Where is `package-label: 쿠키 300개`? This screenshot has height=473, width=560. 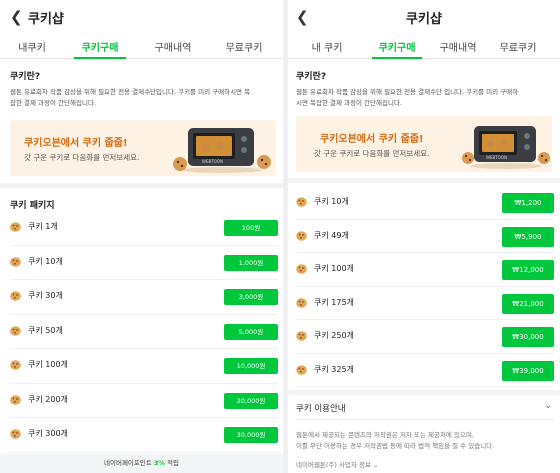
package-label: 쿠키 300개 is located at coordinates (48, 433).